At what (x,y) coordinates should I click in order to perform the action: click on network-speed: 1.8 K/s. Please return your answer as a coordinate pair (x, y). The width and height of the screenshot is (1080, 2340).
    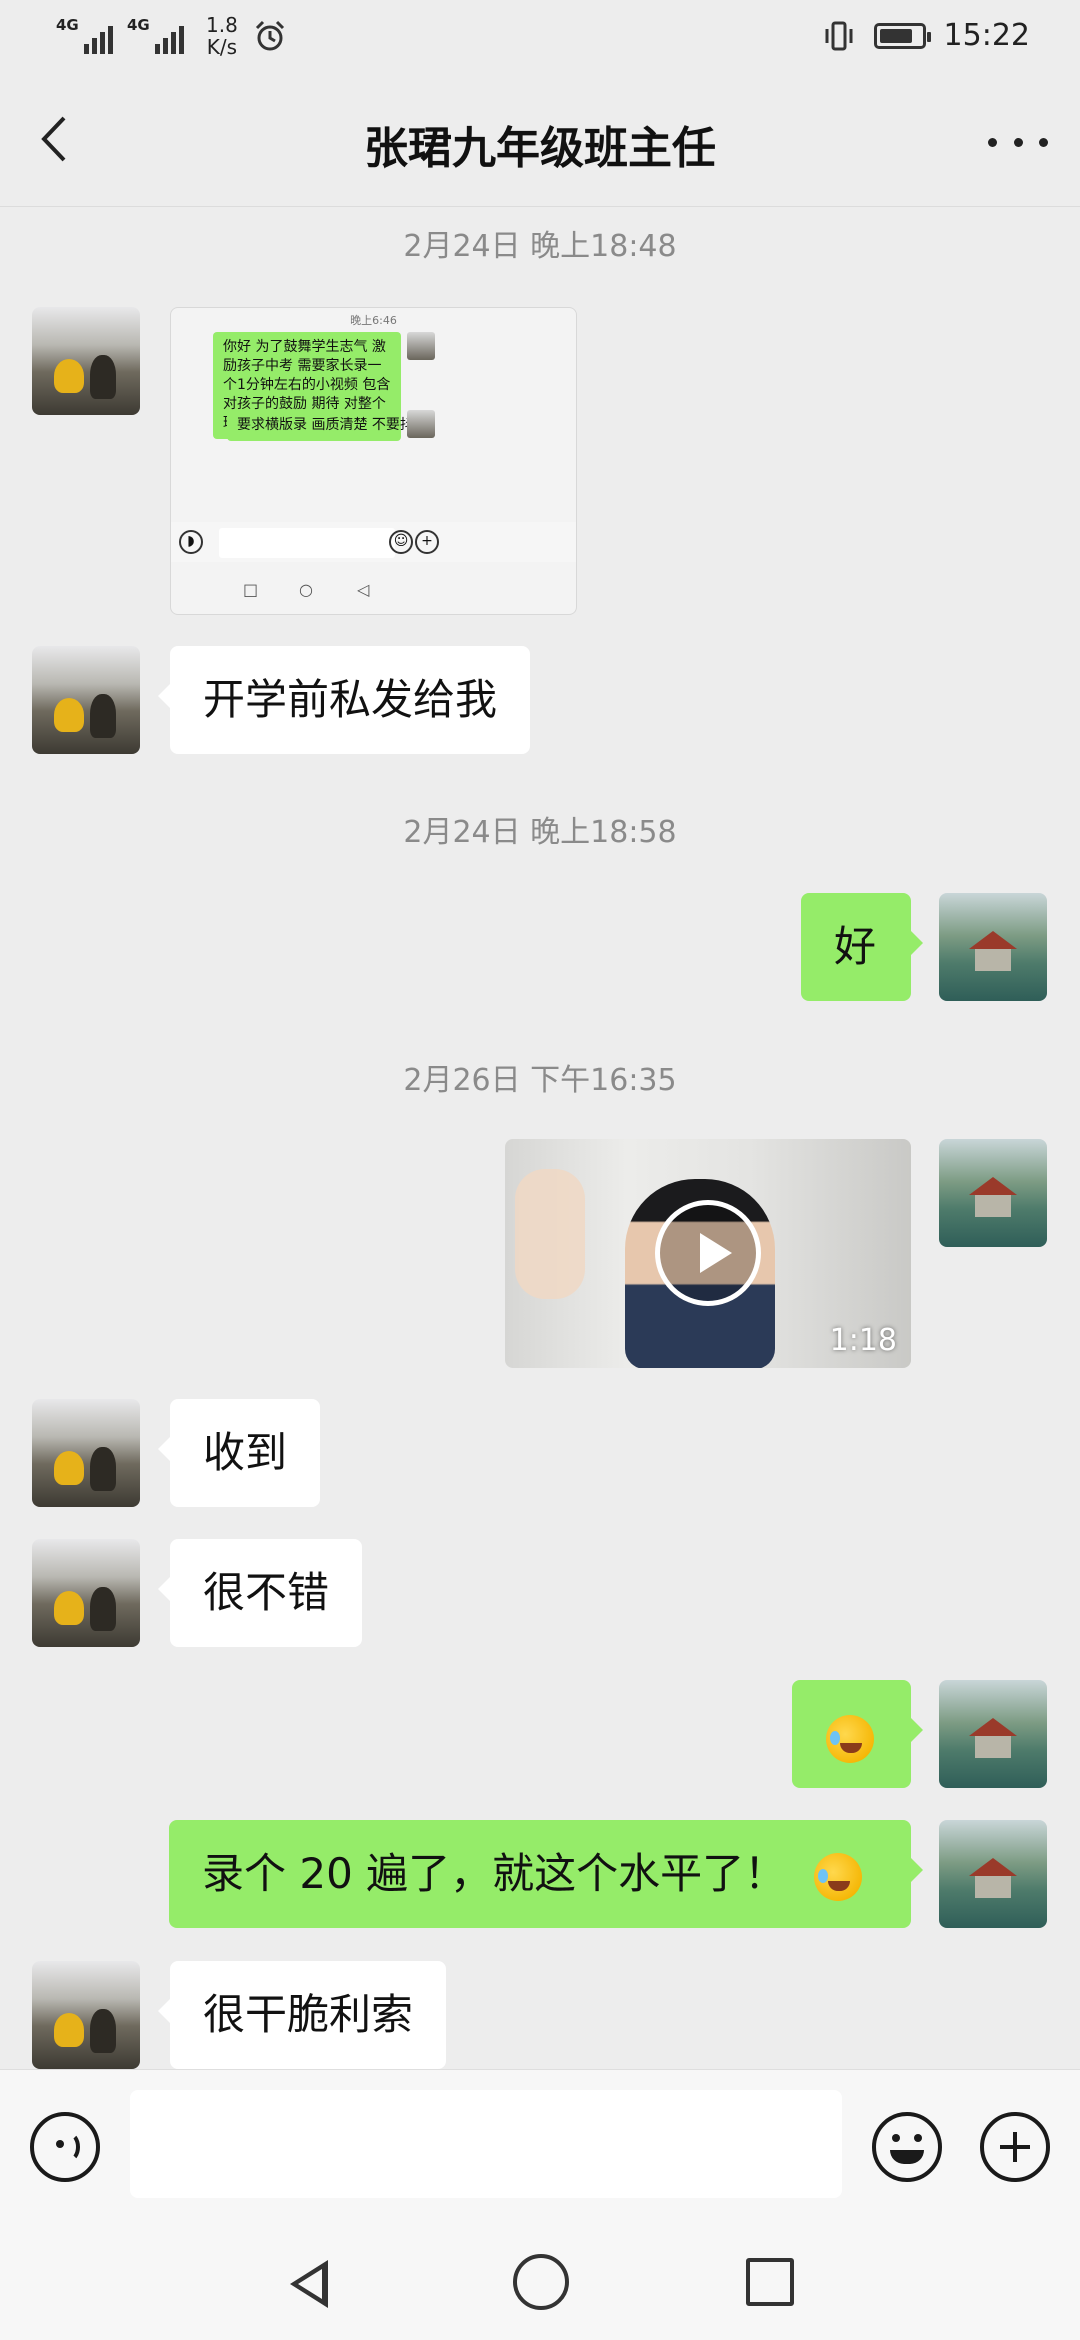
    Looking at the image, I should click on (222, 36).